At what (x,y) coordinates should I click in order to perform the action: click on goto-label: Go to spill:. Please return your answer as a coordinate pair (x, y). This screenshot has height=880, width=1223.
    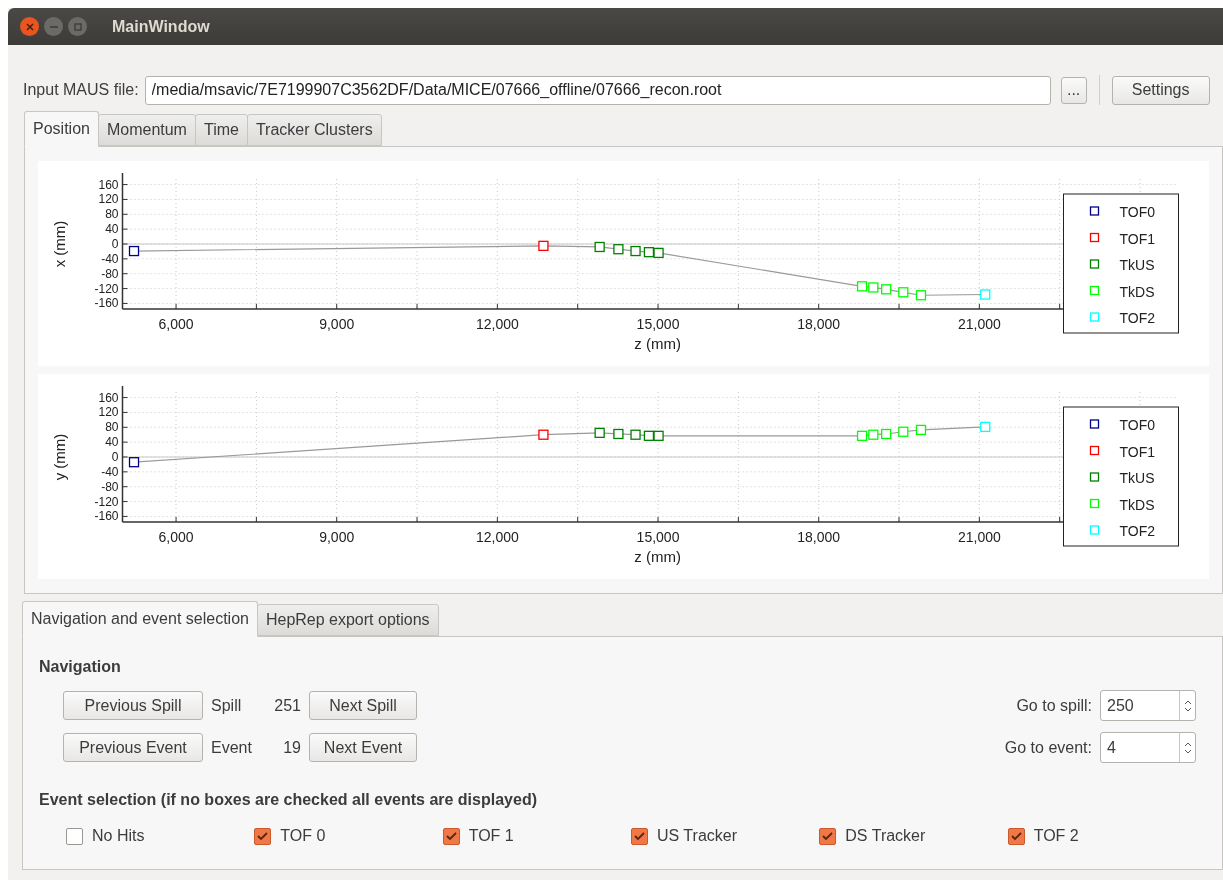
    Looking at the image, I should click on (1054, 705).